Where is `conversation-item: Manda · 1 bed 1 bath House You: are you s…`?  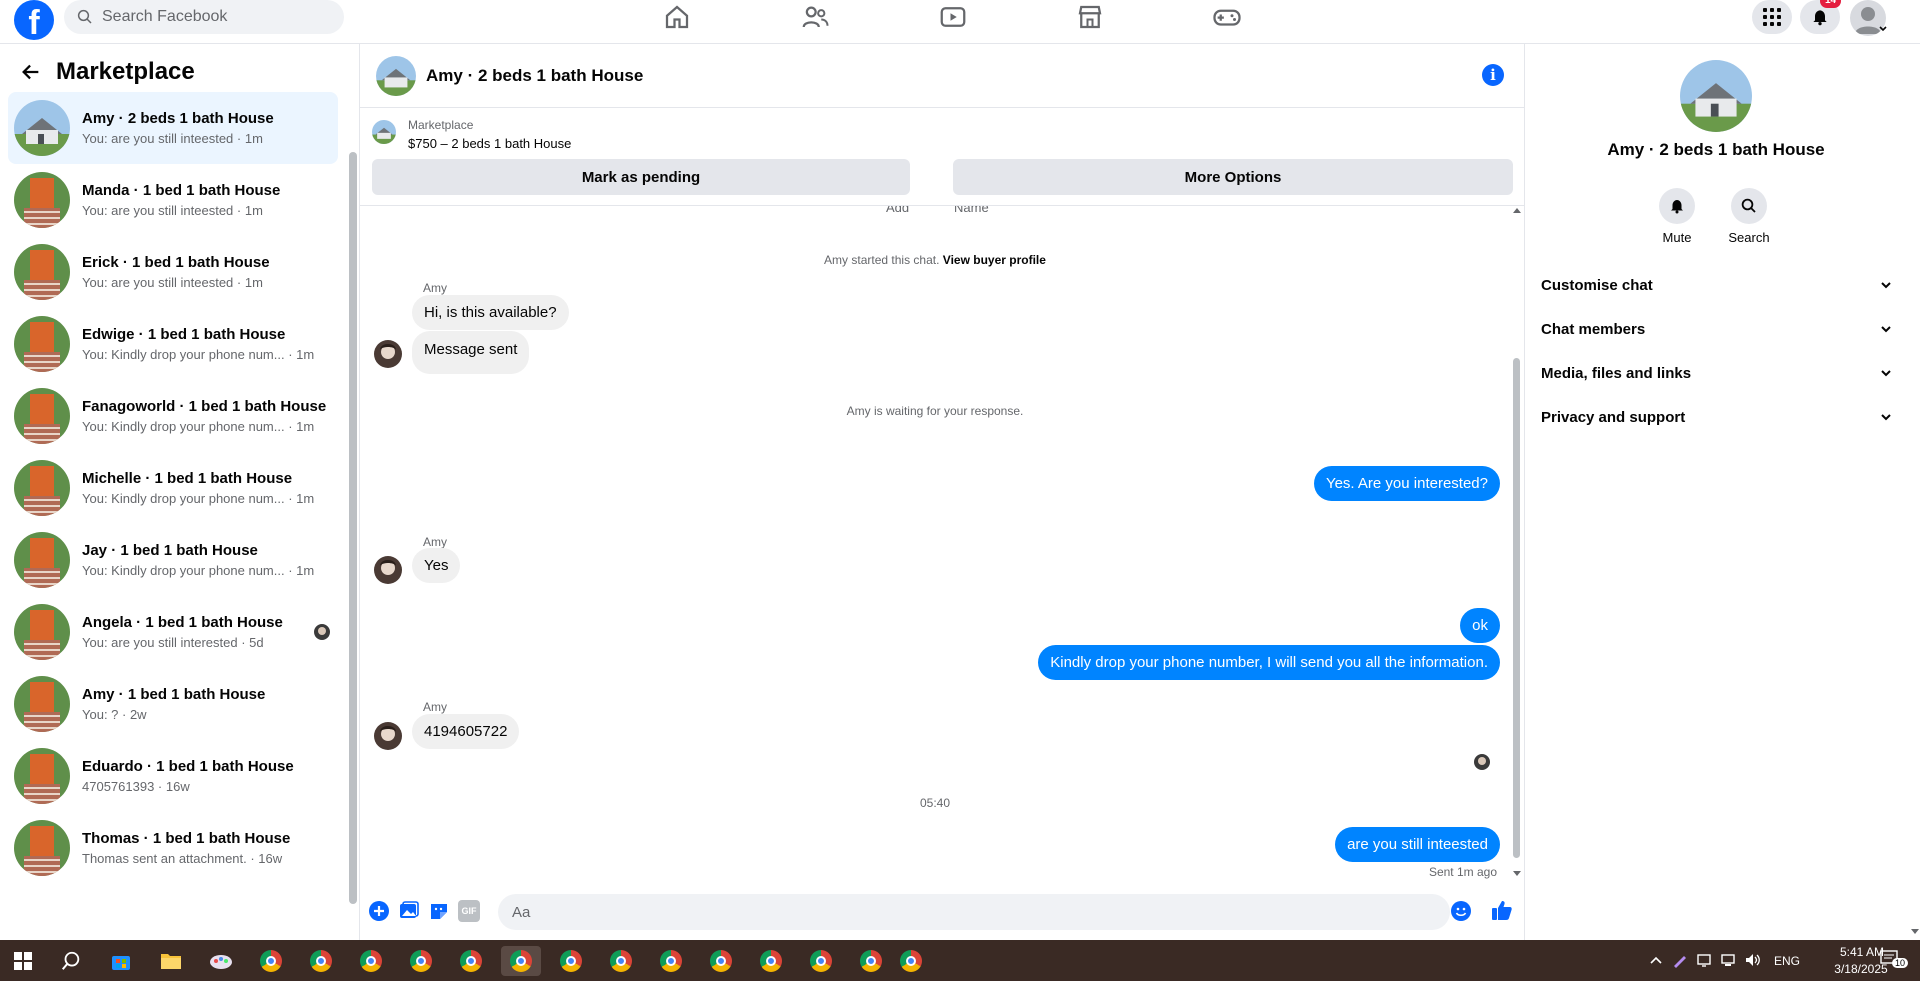 conversation-item: Manda · 1 bed 1 bath House You: are you s… is located at coordinates (173, 200).